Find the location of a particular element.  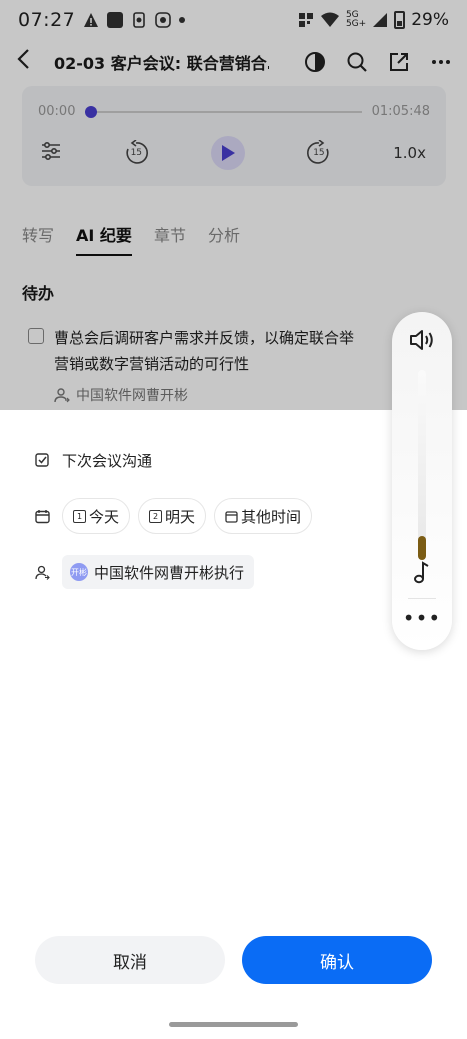

speaker-icon is located at coordinates (422, 340).